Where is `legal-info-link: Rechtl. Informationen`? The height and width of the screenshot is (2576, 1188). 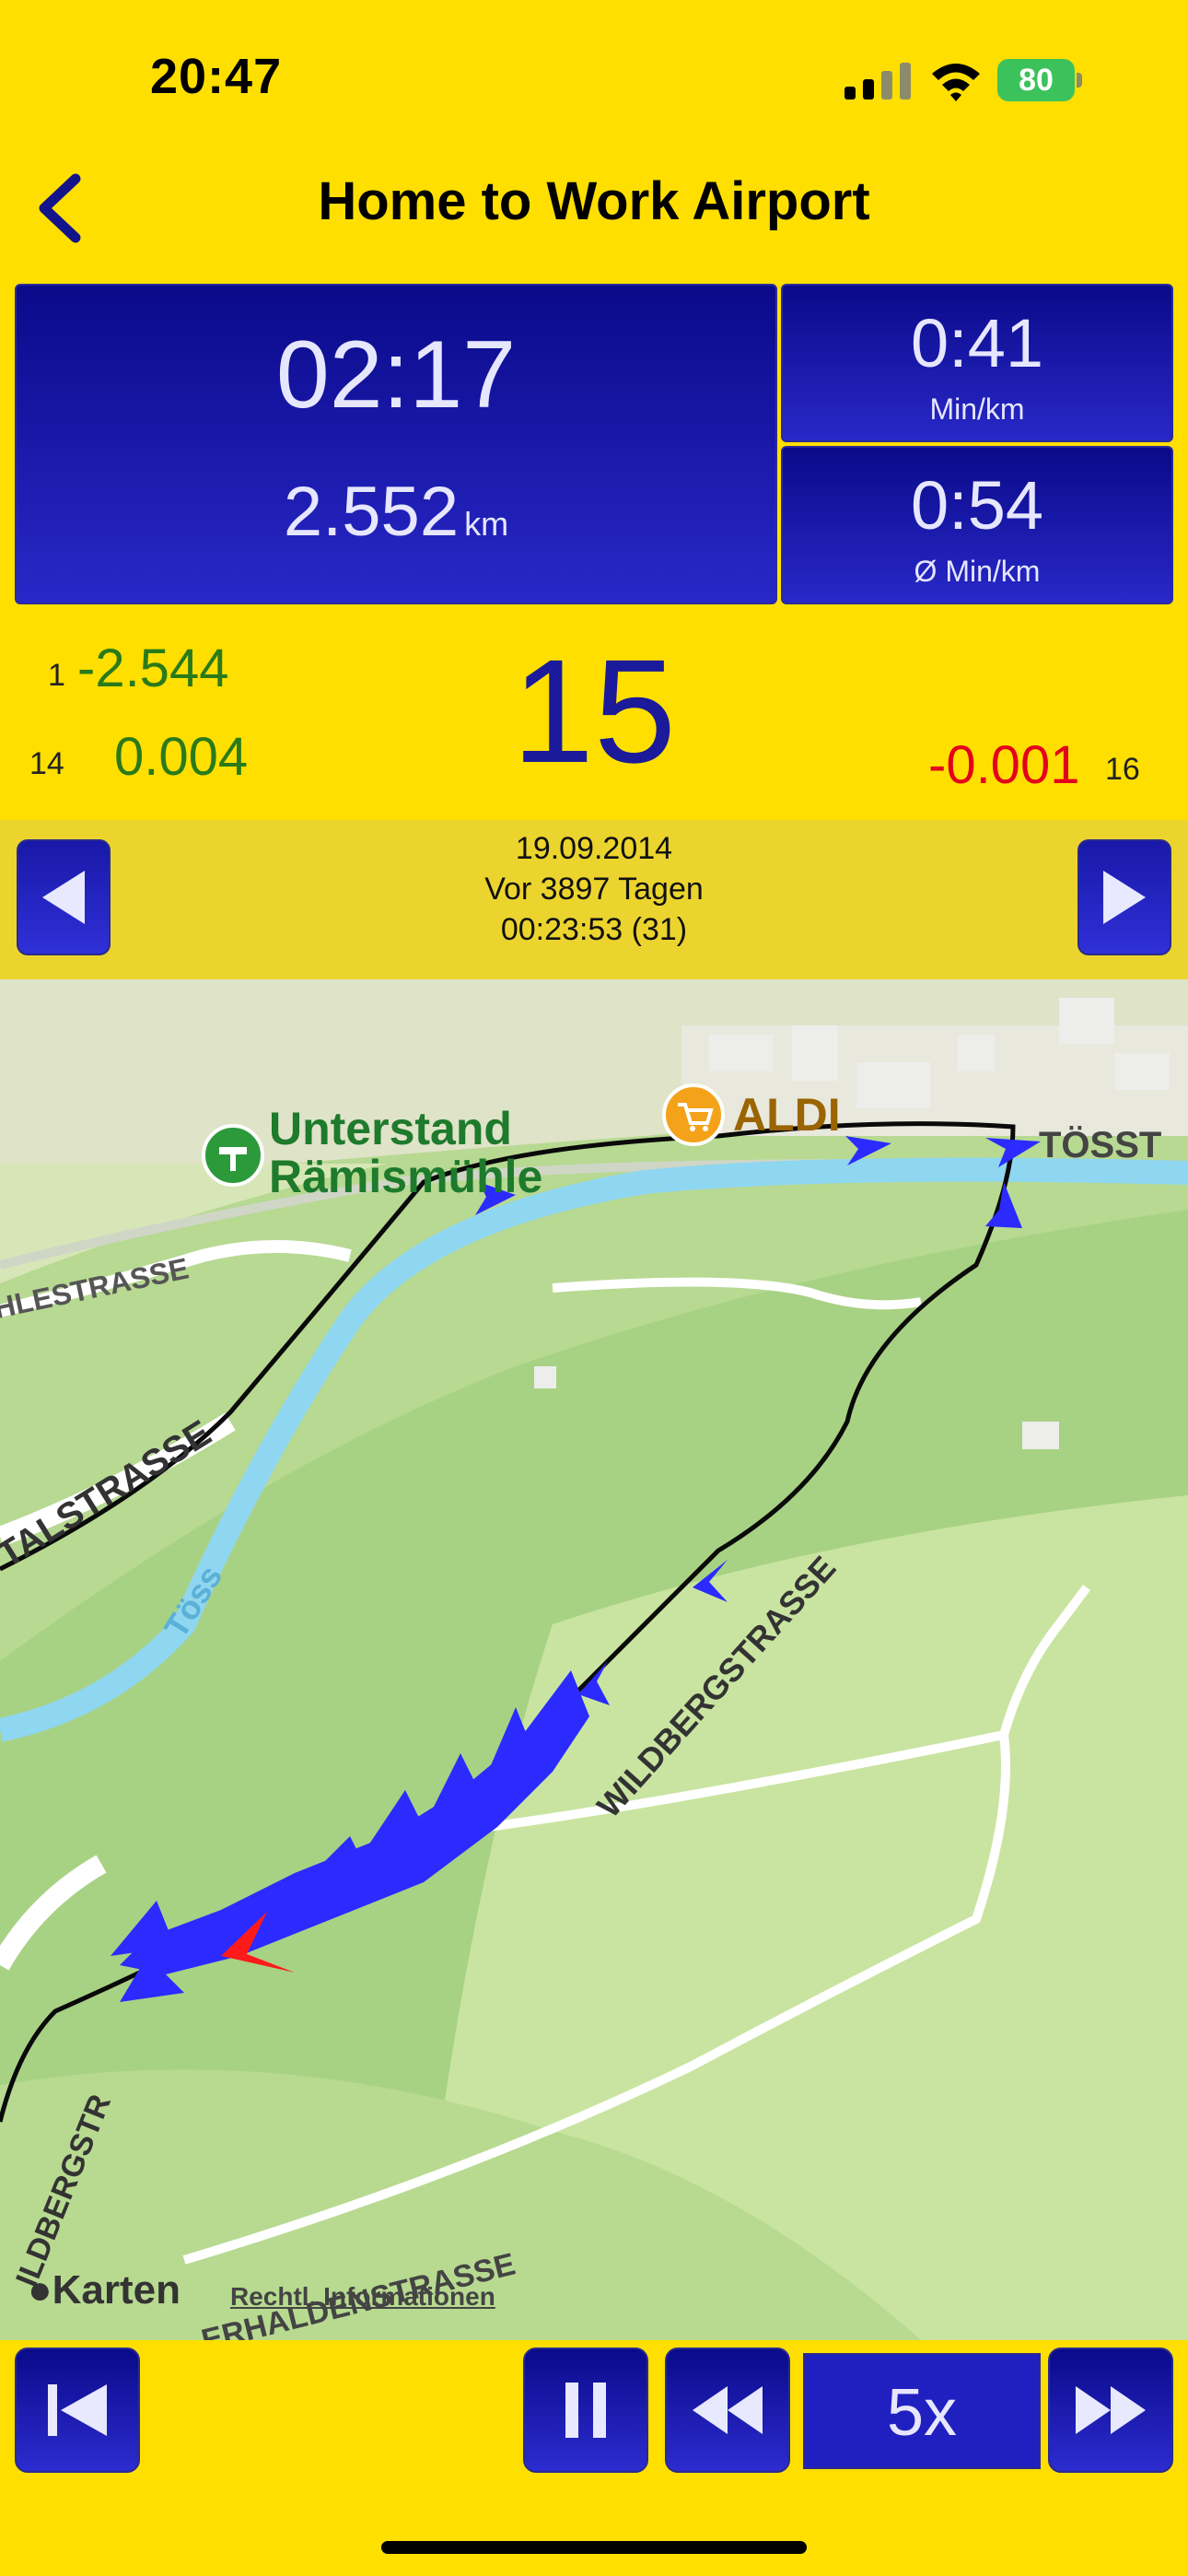
legal-info-link: Rechtl. Informationen is located at coordinates (362, 2297).